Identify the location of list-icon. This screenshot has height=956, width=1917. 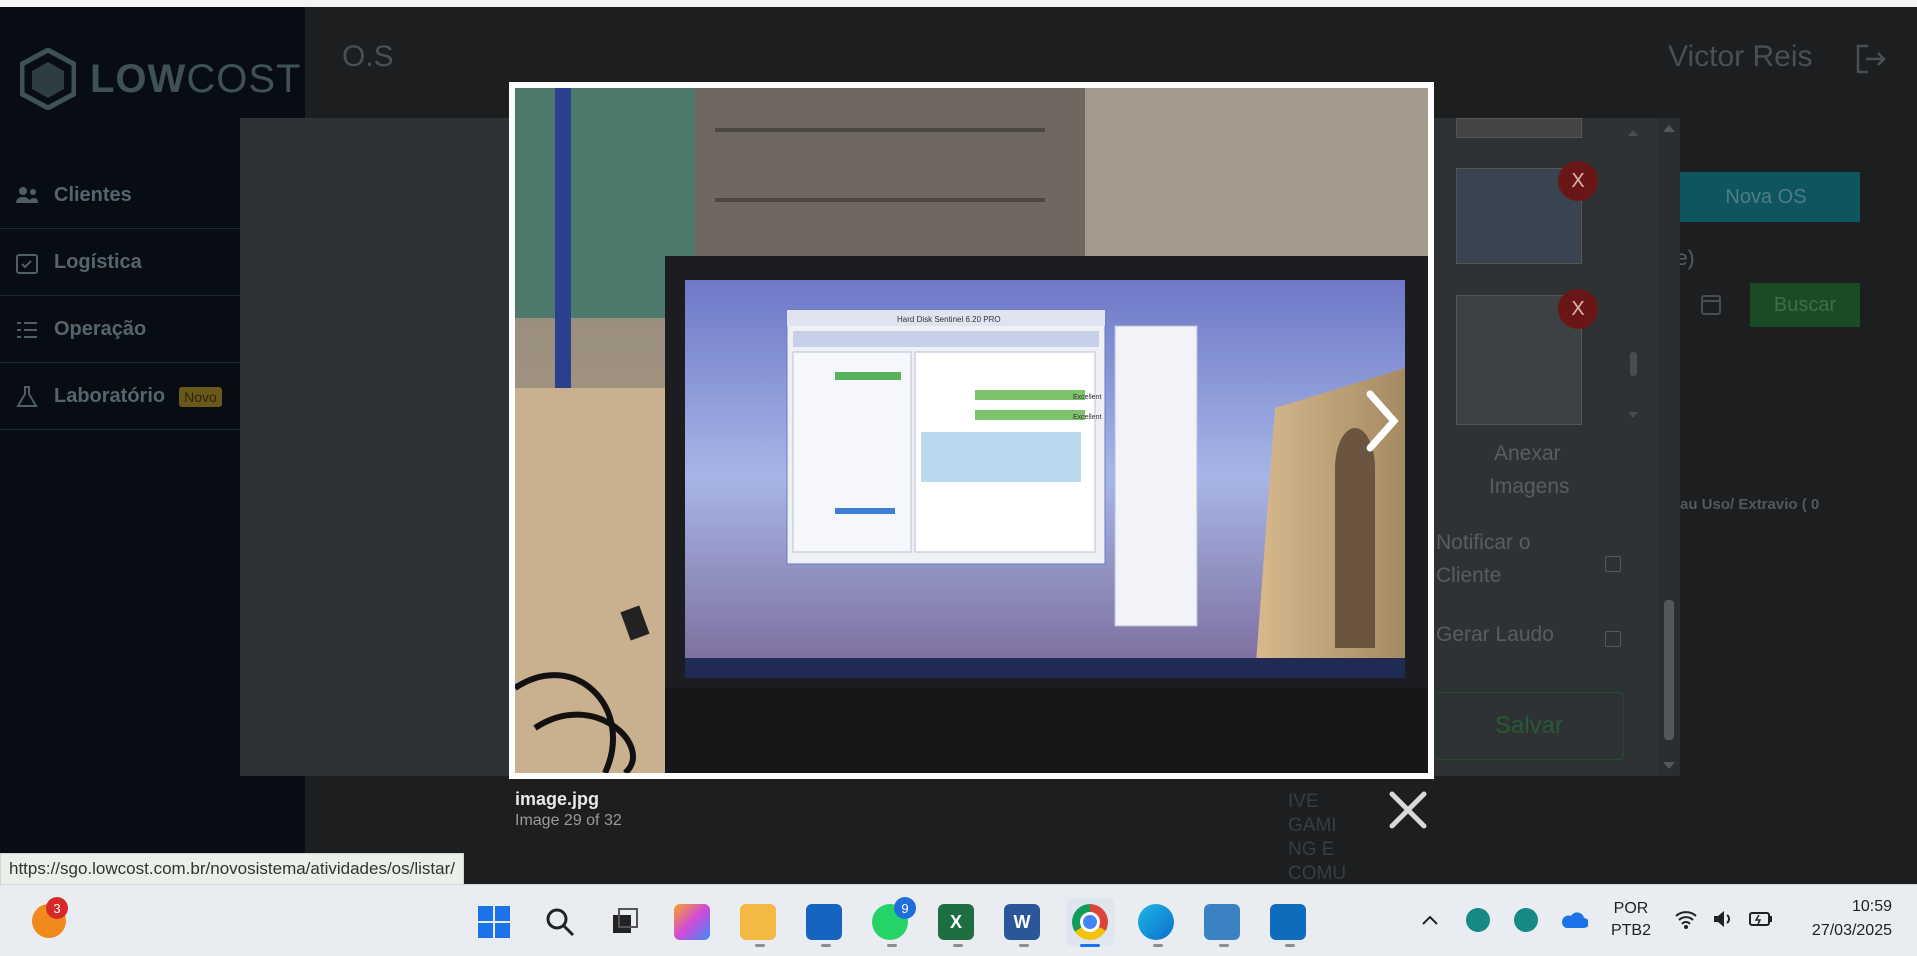
(27, 329).